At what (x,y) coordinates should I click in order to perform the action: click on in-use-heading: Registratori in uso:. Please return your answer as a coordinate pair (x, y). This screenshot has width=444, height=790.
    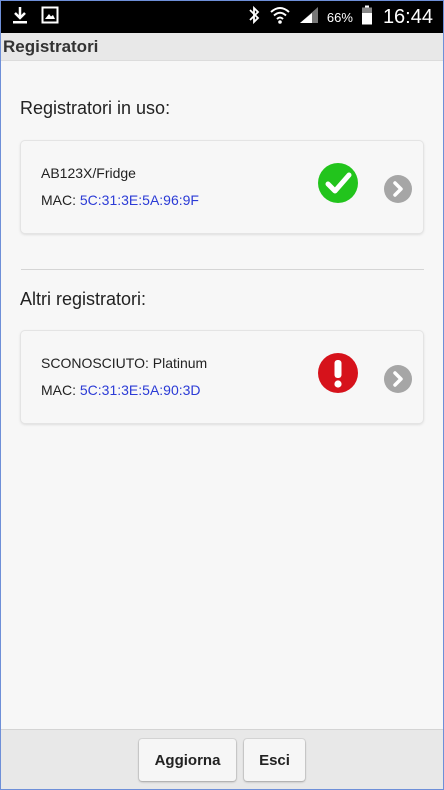
    Looking at the image, I should click on (95, 108).